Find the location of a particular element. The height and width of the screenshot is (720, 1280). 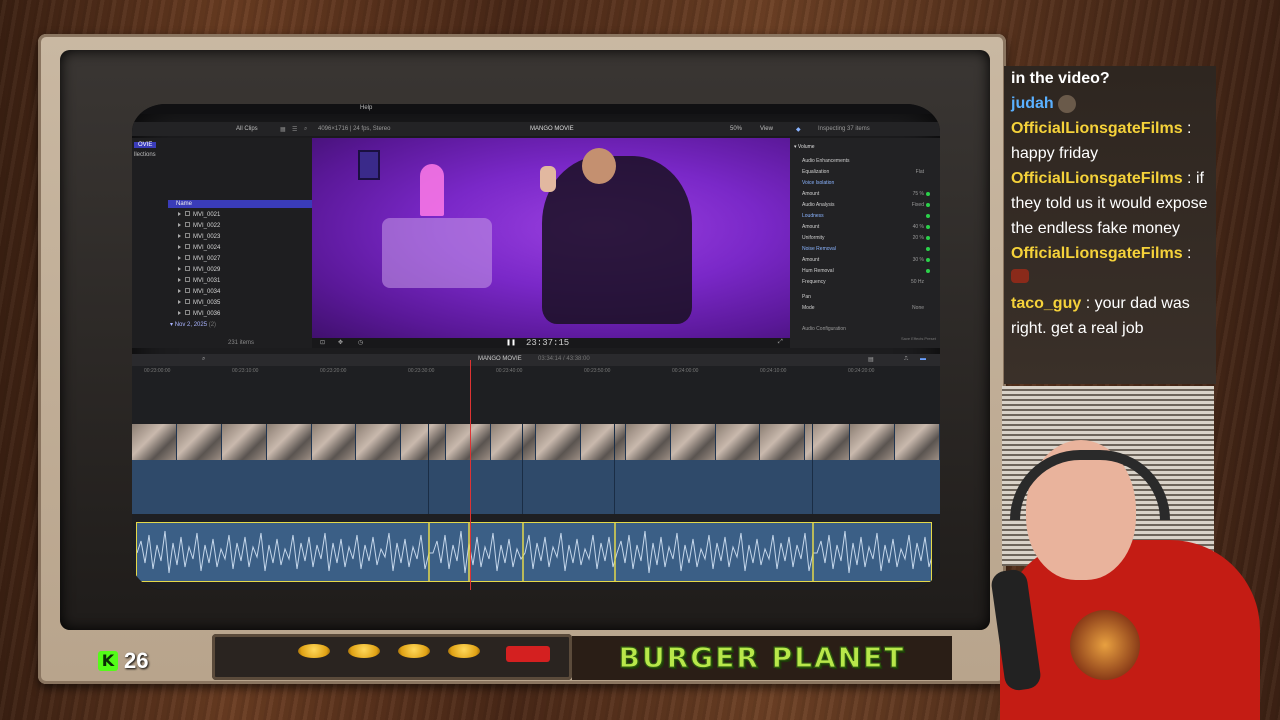

inspector-row: Uniformity 20 % is located at coordinates (866, 238).